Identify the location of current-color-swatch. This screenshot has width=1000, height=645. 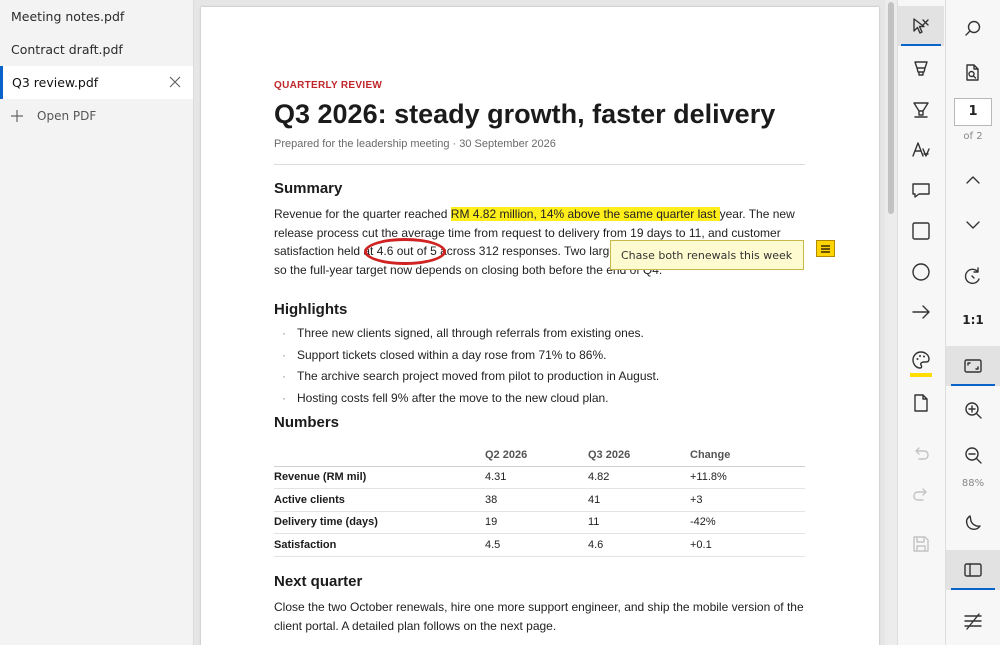
(921, 375).